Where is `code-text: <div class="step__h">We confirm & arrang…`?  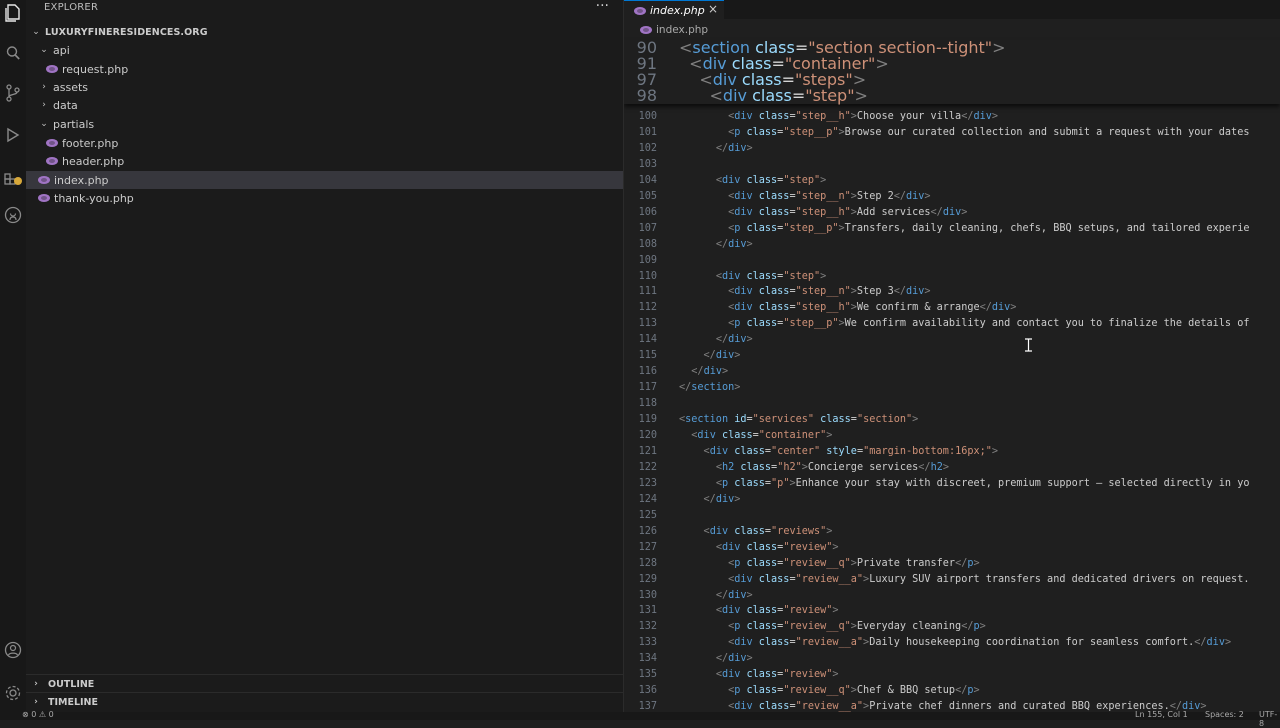
code-text: <div class="step__h">We confirm & arrang… is located at coordinates (847, 308).